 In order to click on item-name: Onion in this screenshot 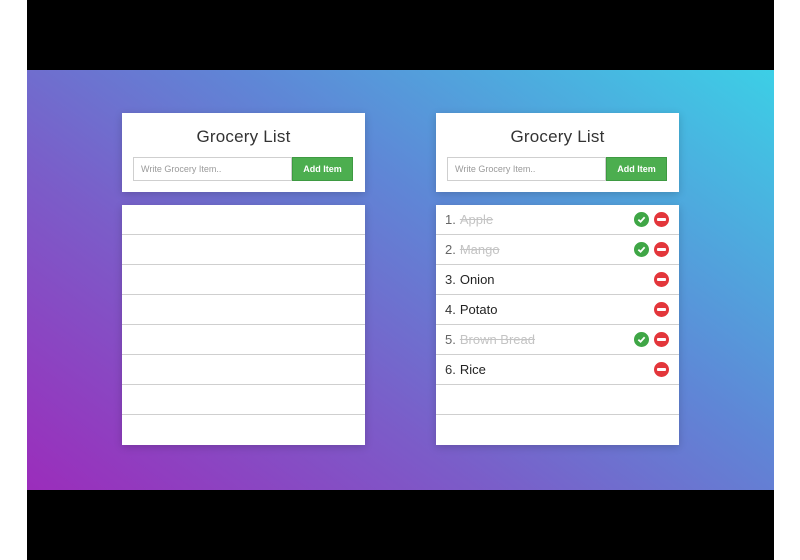, I will do `click(477, 279)`.